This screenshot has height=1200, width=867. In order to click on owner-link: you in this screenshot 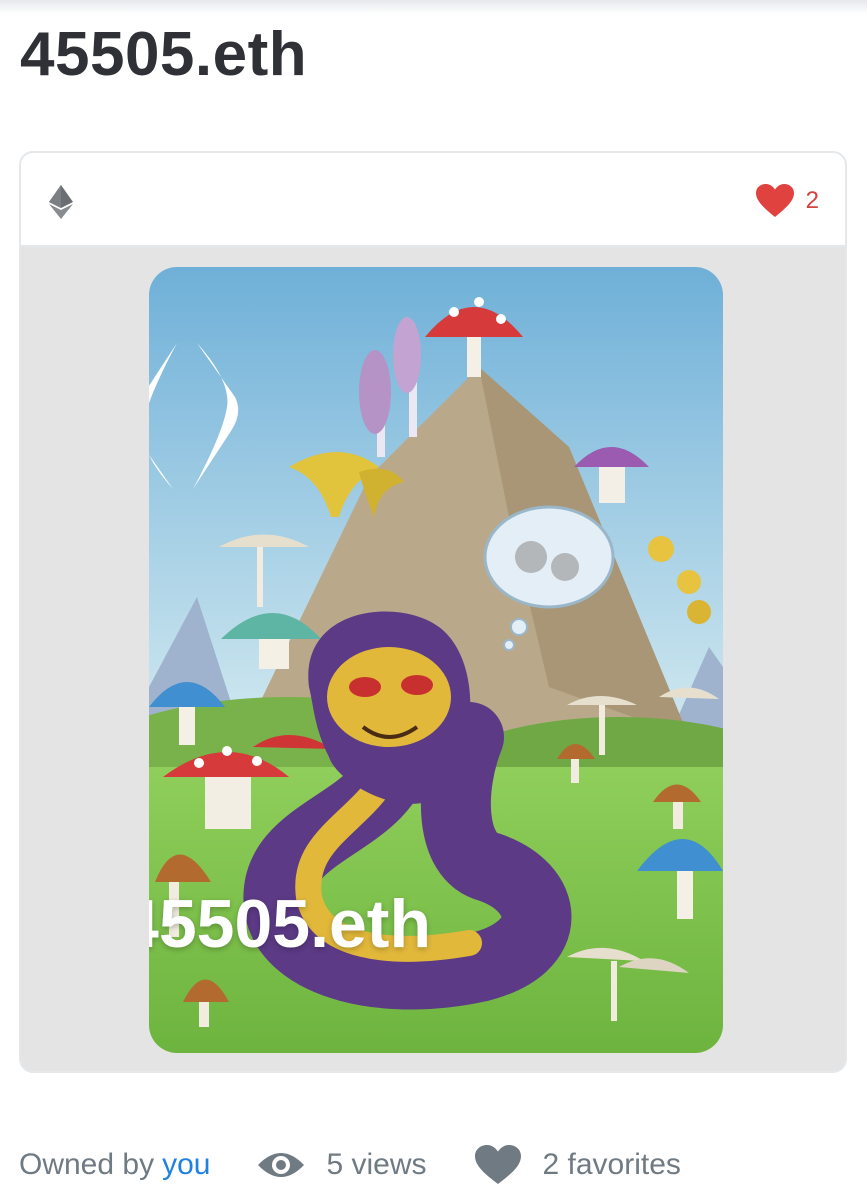, I will do `click(186, 1165)`.